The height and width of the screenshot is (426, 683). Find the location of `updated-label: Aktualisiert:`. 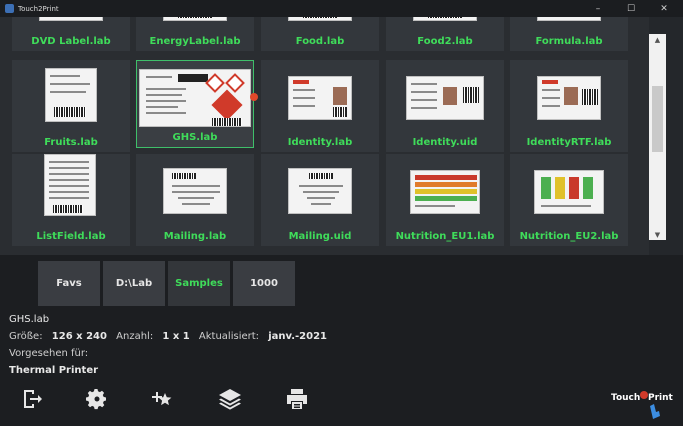

updated-label: Aktualisiert: is located at coordinates (229, 336).